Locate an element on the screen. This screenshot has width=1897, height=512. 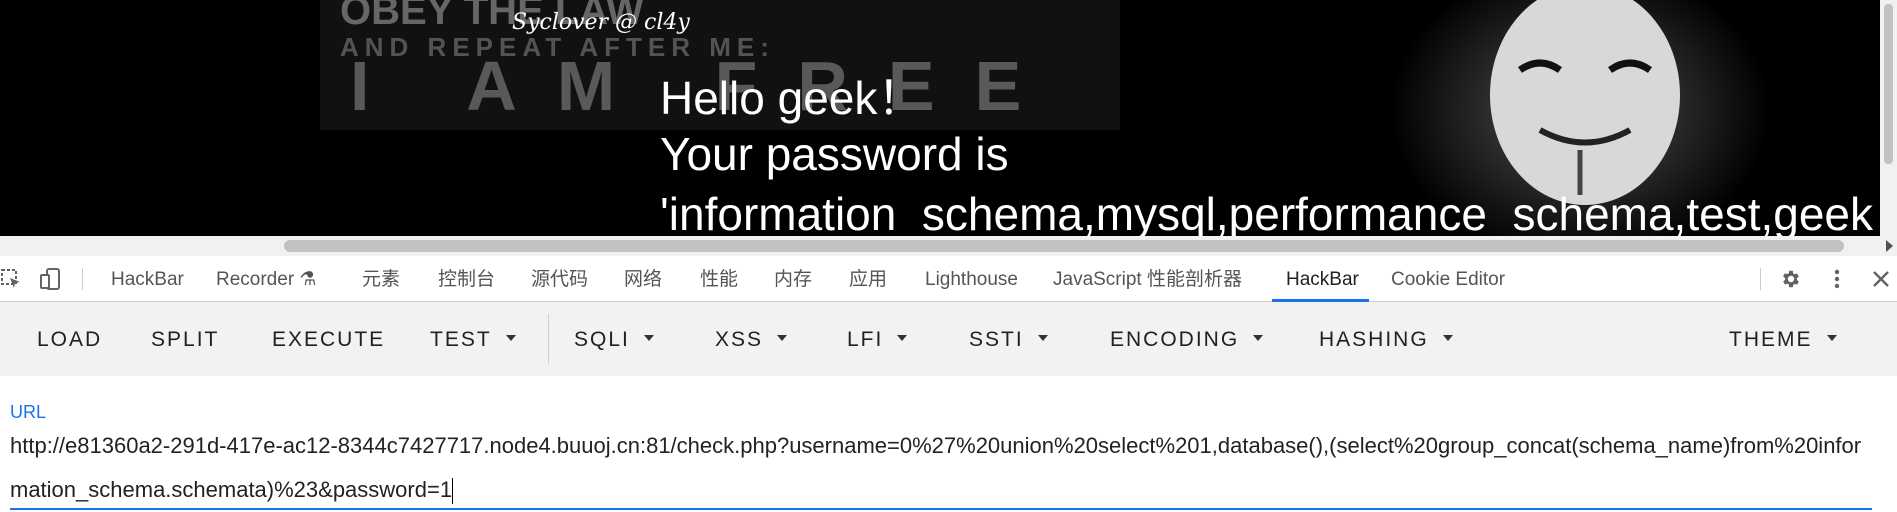
ssti-menu-button: SSTI is located at coordinates (1008, 339).